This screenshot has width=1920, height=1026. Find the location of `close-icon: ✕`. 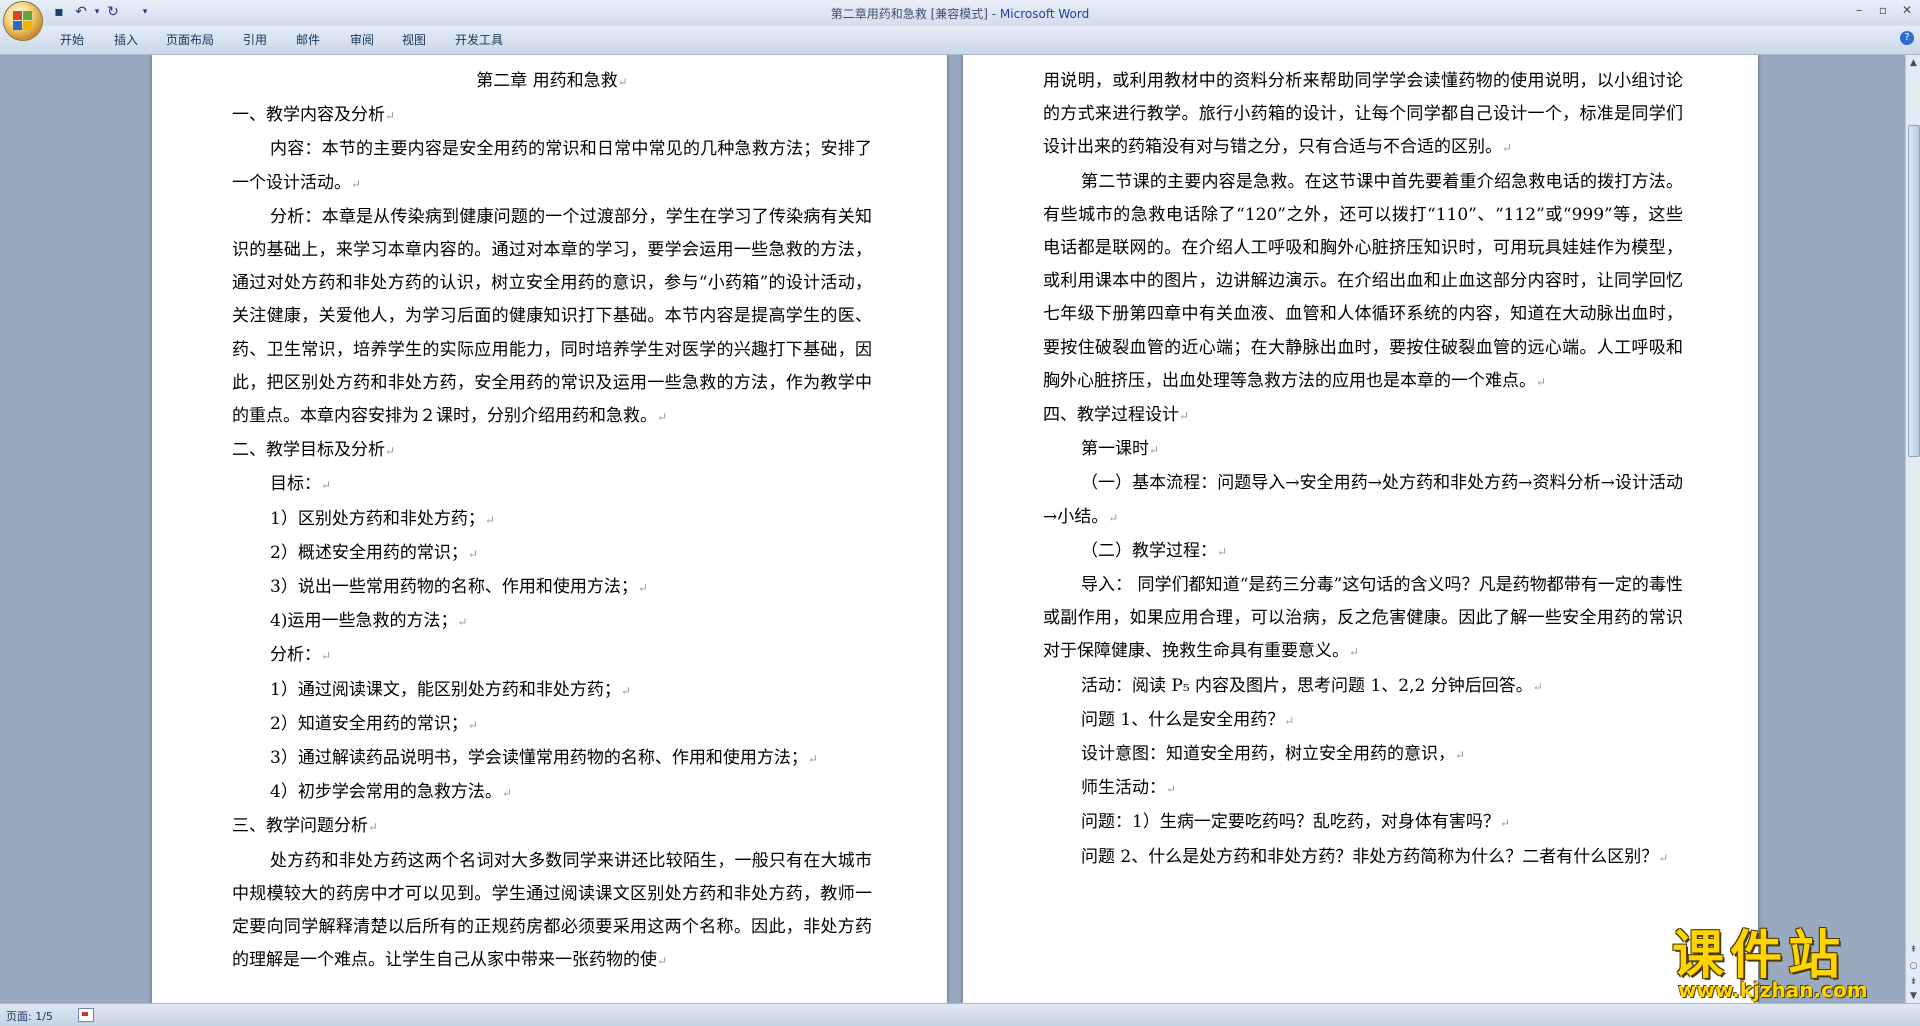

close-icon: ✕ is located at coordinates (1907, 10).